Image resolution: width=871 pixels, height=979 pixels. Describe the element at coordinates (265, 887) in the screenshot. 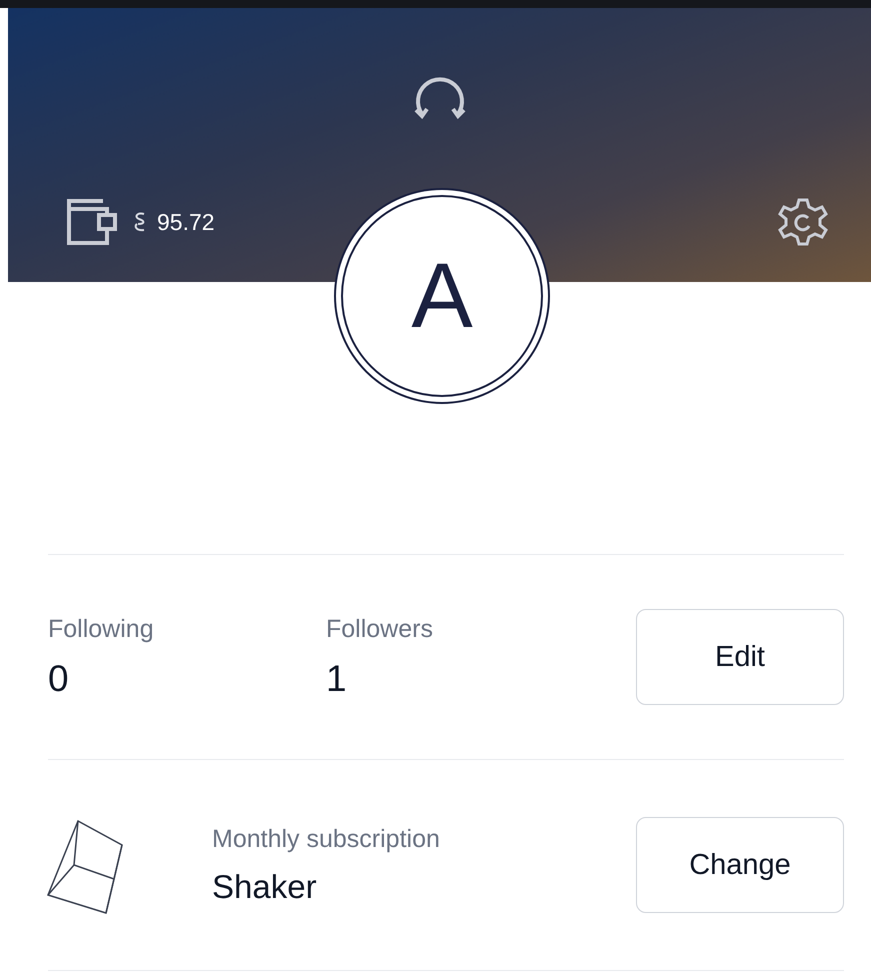

I see `plan-name: Shaker` at that location.